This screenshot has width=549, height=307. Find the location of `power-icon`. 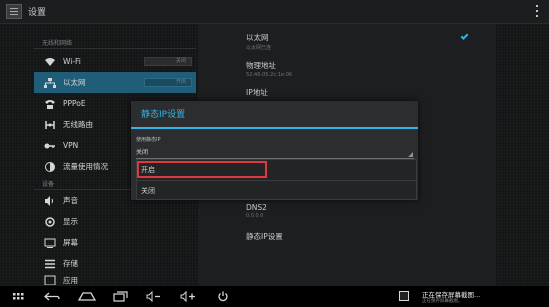

power-icon is located at coordinates (223, 296).